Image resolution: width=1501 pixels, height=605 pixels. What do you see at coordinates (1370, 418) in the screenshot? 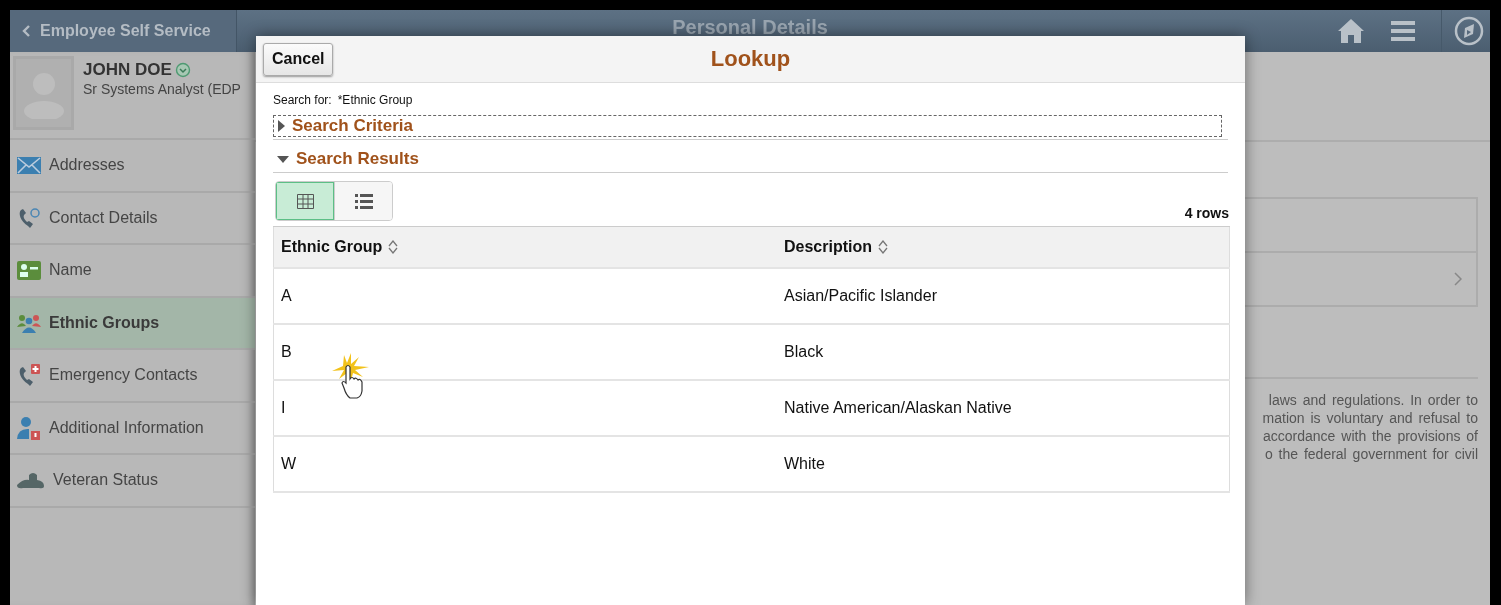
I see `disclaimer-line: mation is voluntary and refusal to` at bounding box center [1370, 418].